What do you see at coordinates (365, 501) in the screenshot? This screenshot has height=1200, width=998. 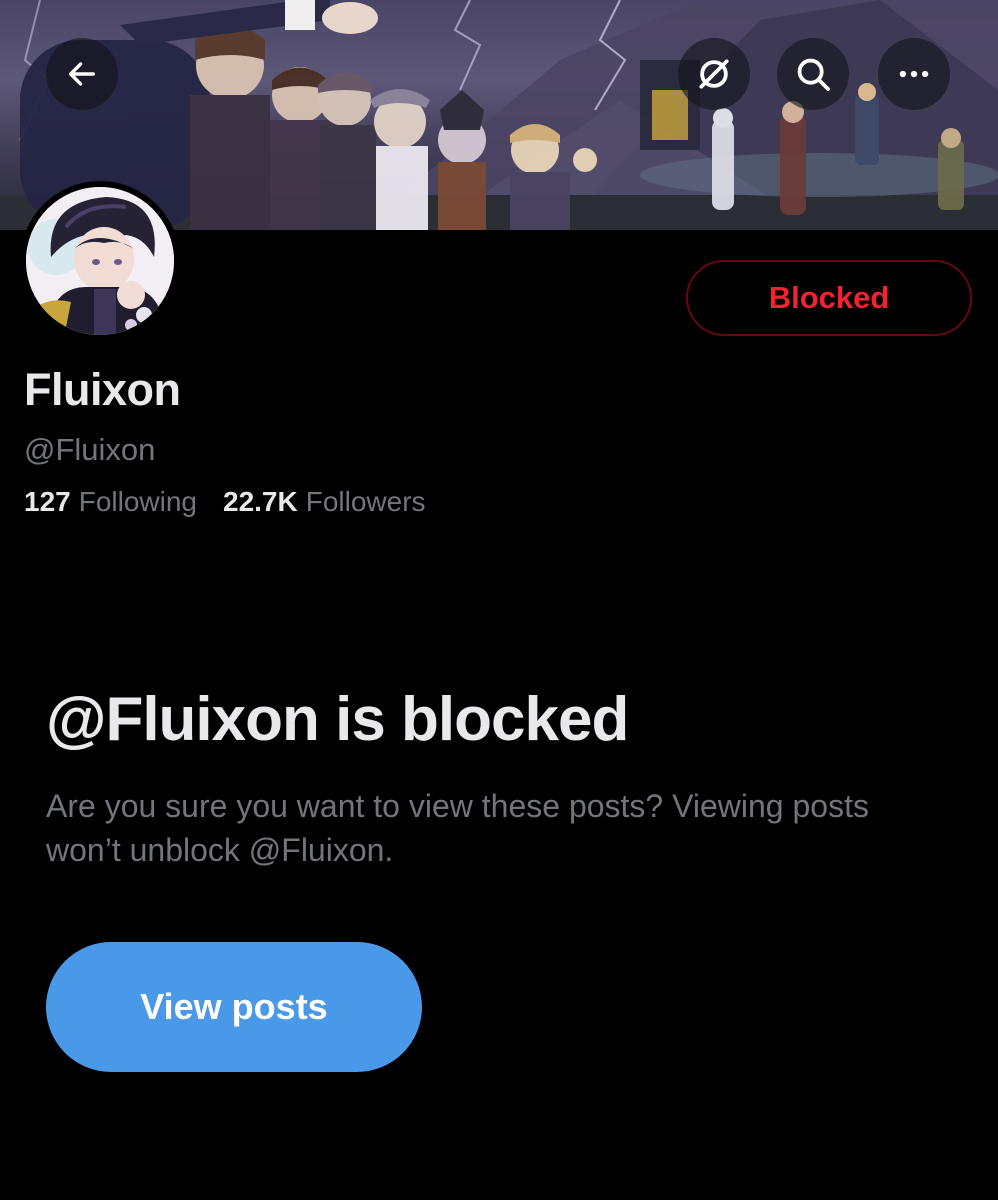 I see `followers-label: Followers` at bounding box center [365, 501].